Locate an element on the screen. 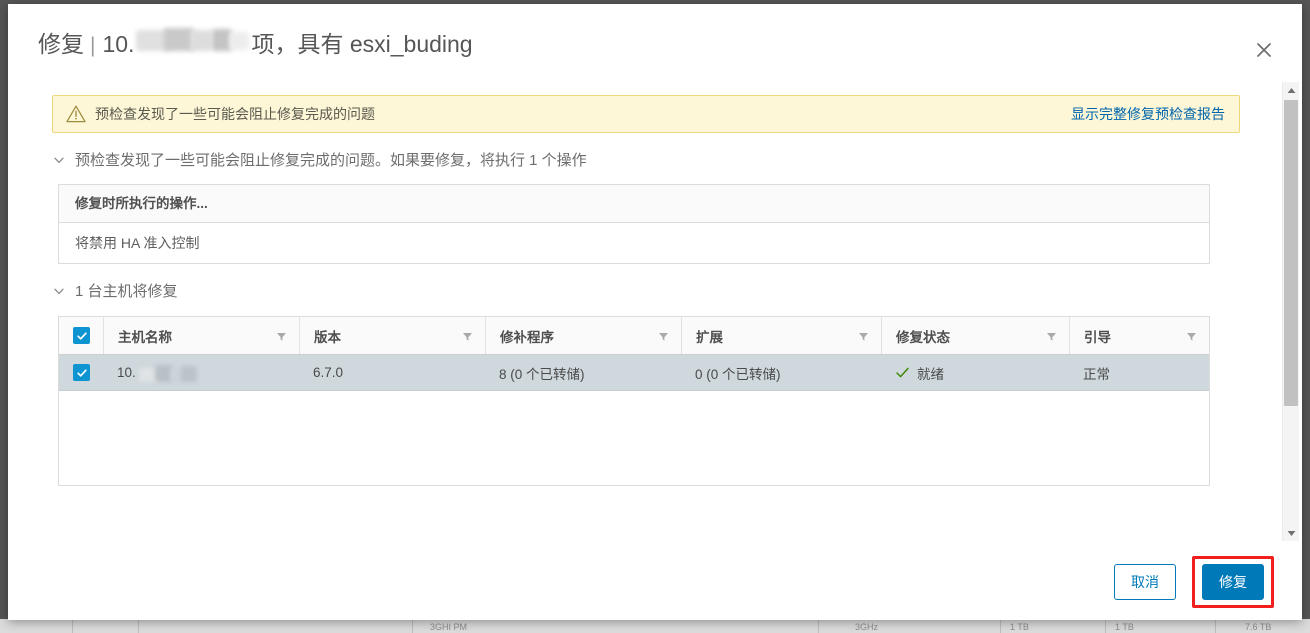 This screenshot has height=633, width=1310. dialog-header: 修复 | 10. 项，具有 esxi_buding is located at coordinates (655, 41).